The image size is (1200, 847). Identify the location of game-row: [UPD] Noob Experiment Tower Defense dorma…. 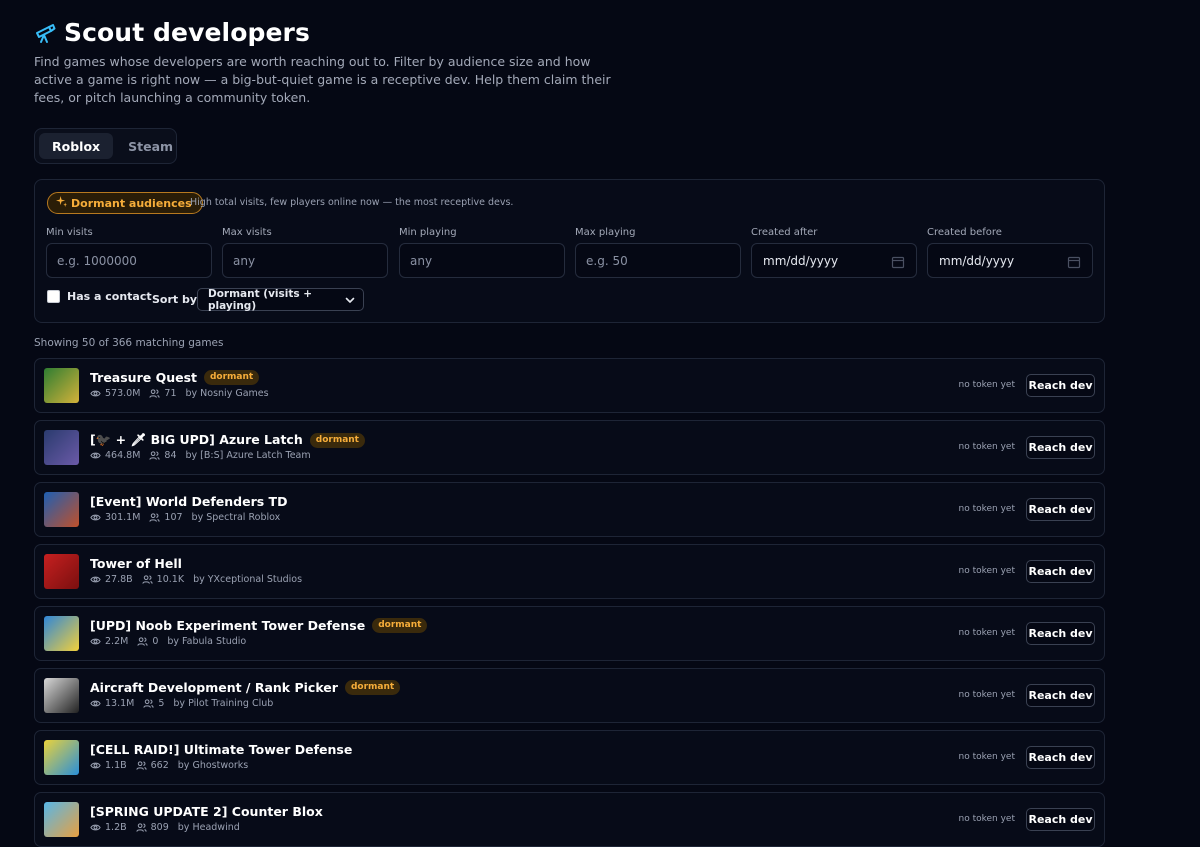
(569, 633).